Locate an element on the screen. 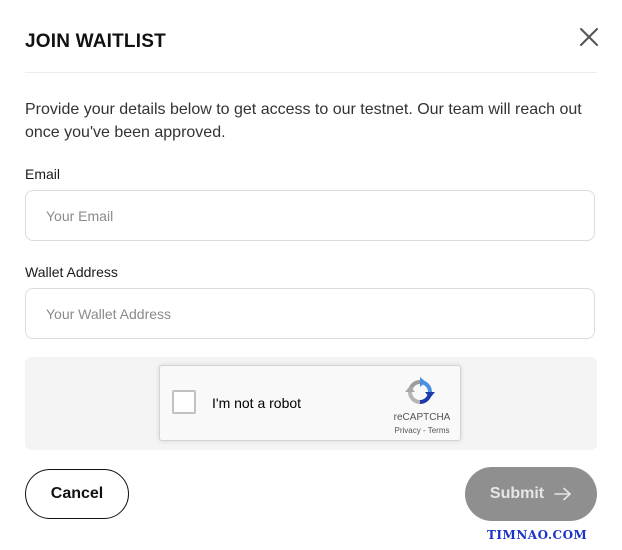 The width and height of the screenshot is (622, 550). close-icon is located at coordinates (589, 37).